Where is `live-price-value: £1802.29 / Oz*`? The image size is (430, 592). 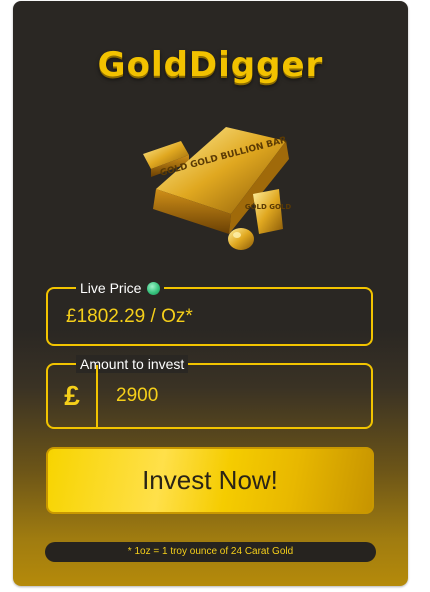
live-price-value: £1802.29 / Oz* is located at coordinates (129, 316).